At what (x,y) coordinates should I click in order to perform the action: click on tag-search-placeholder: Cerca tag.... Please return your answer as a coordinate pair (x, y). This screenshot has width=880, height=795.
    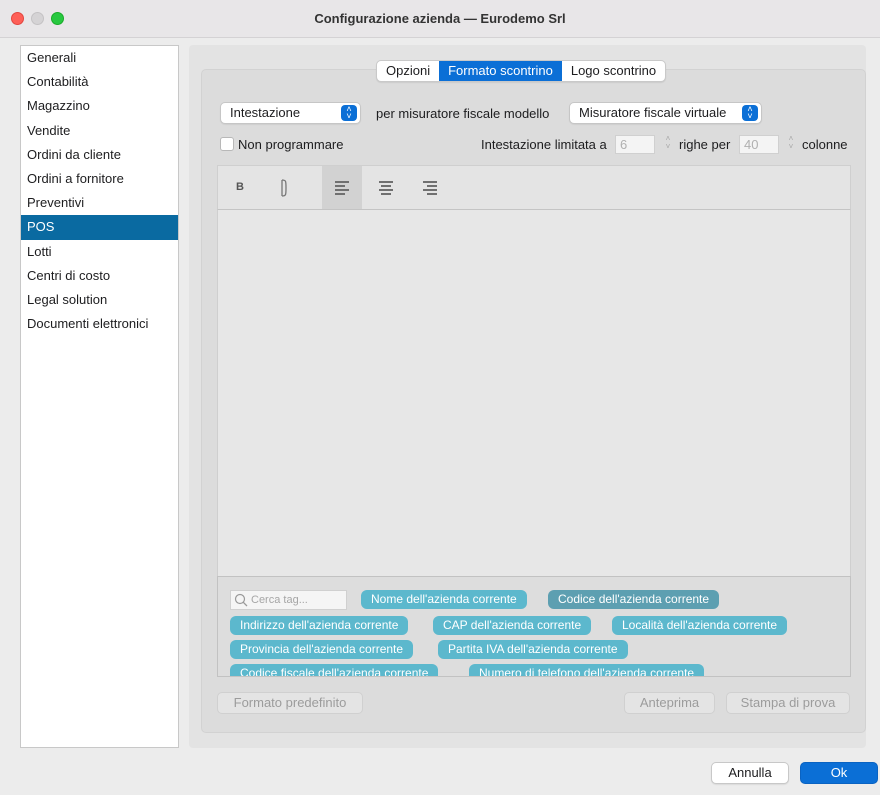
    Looking at the image, I should click on (279, 600).